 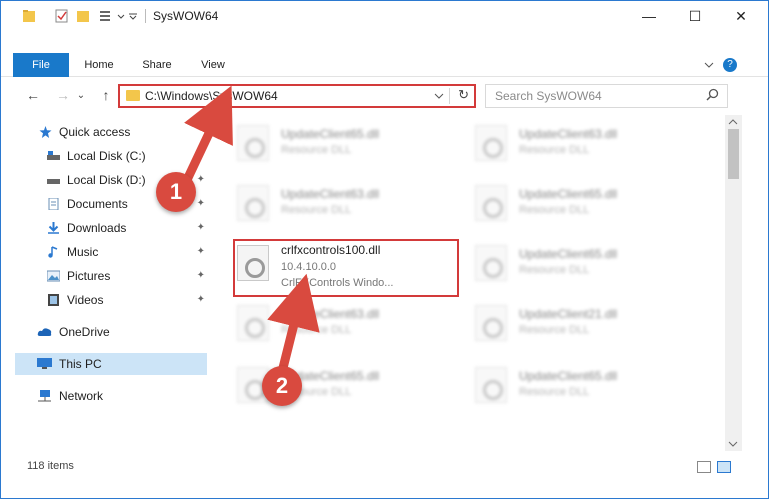 What do you see at coordinates (53, 252) in the screenshot?
I see `music-icon` at bounding box center [53, 252].